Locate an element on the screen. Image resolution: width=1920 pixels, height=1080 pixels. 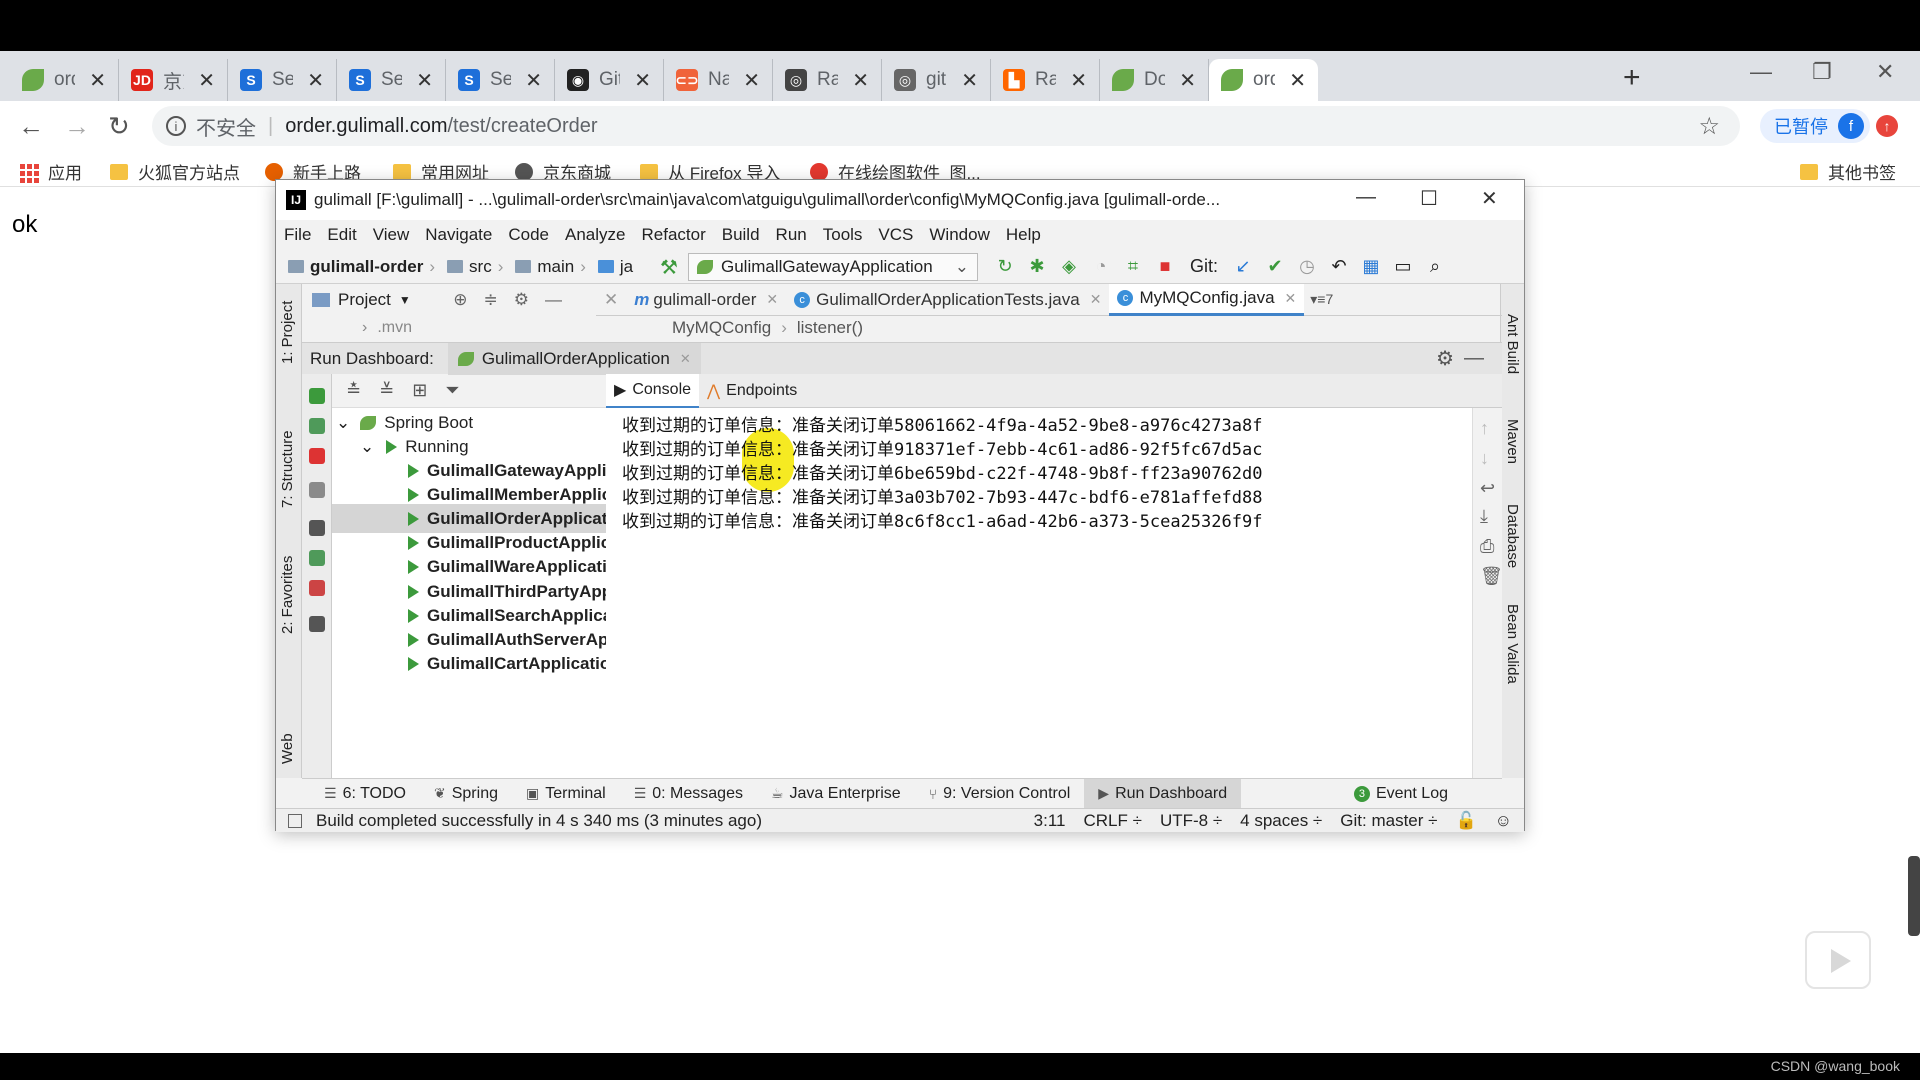
line-separator-select: CRLF ÷ is located at coordinates (1113, 821).